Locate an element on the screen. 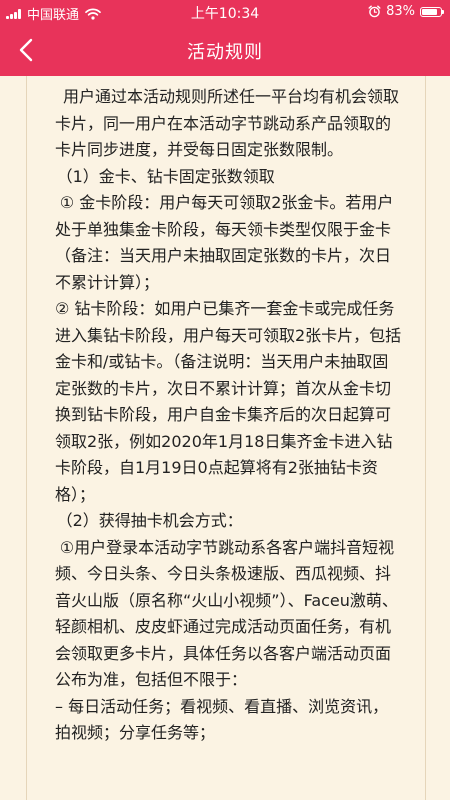 The width and height of the screenshot is (450, 800). battery-fill is located at coordinates (429, 11).